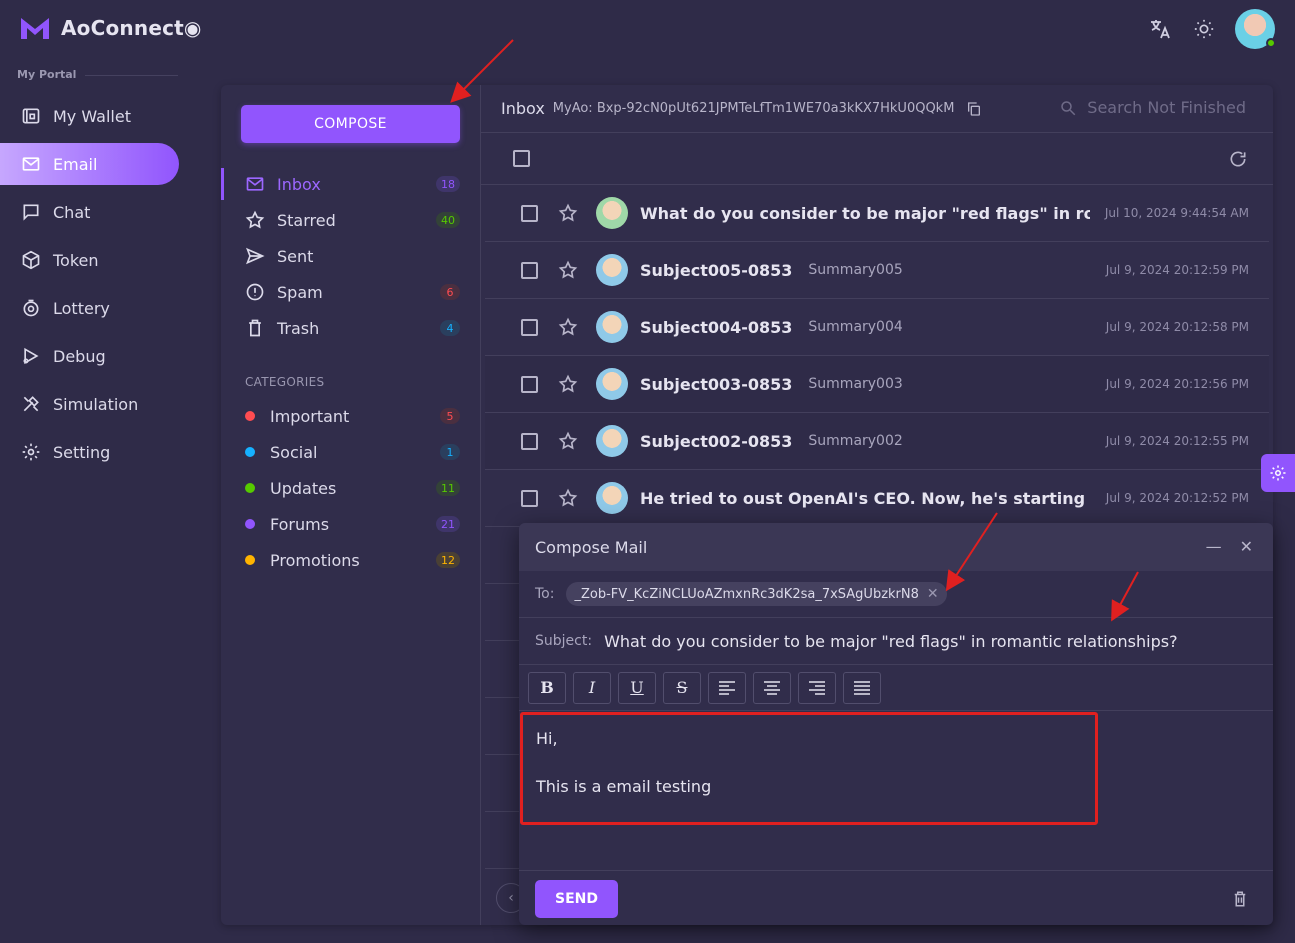  I want to click on align-left-icon, so click(727, 687).